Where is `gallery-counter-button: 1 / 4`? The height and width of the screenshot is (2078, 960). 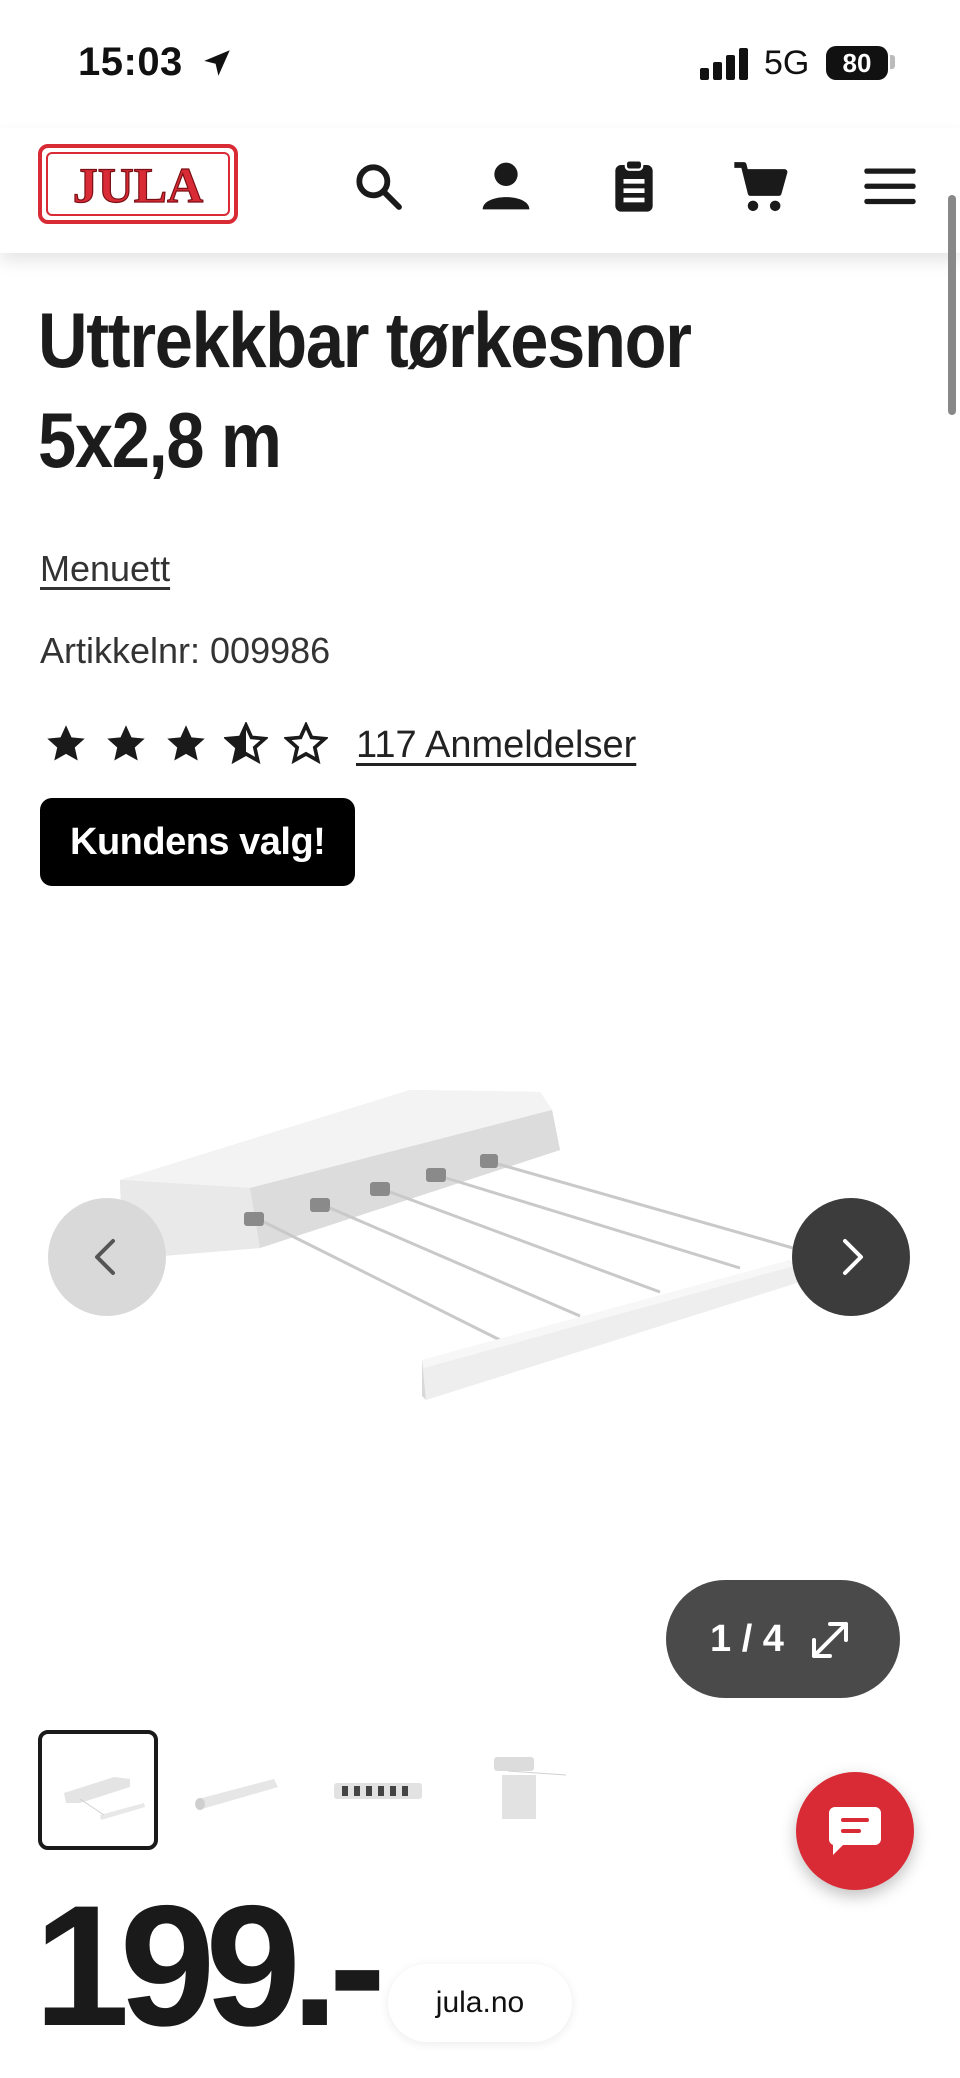 gallery-counter-button: 1 / 4 is located at coordinates (783, 1639).